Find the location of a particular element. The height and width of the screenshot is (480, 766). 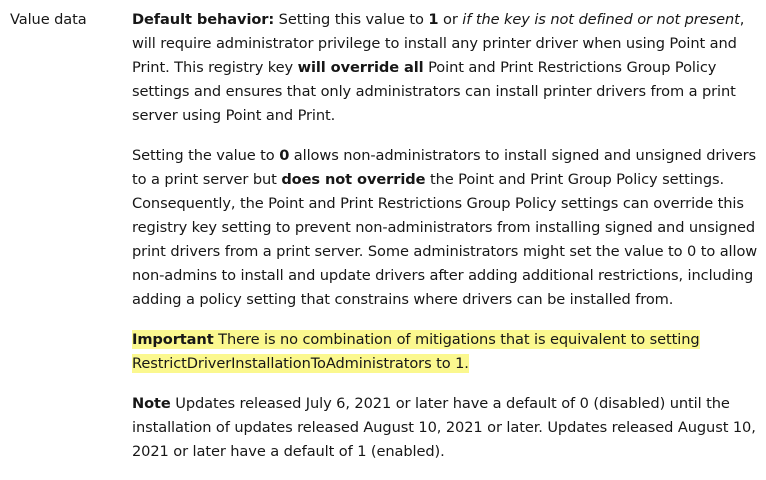

key-condition: if the key is not defined or not present is located at coordinates (601, 19).